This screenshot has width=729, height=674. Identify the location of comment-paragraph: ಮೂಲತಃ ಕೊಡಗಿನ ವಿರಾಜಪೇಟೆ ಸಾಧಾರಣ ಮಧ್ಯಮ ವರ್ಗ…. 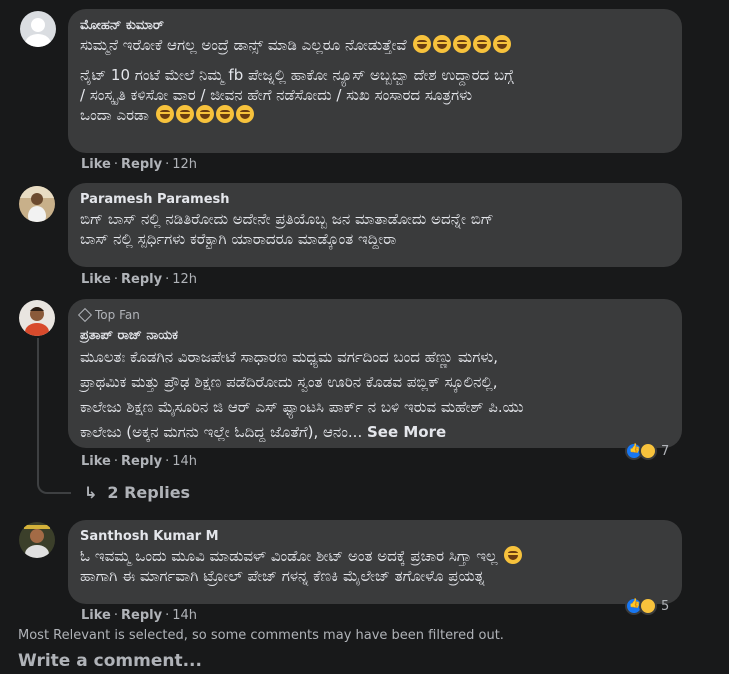
(289, 357).